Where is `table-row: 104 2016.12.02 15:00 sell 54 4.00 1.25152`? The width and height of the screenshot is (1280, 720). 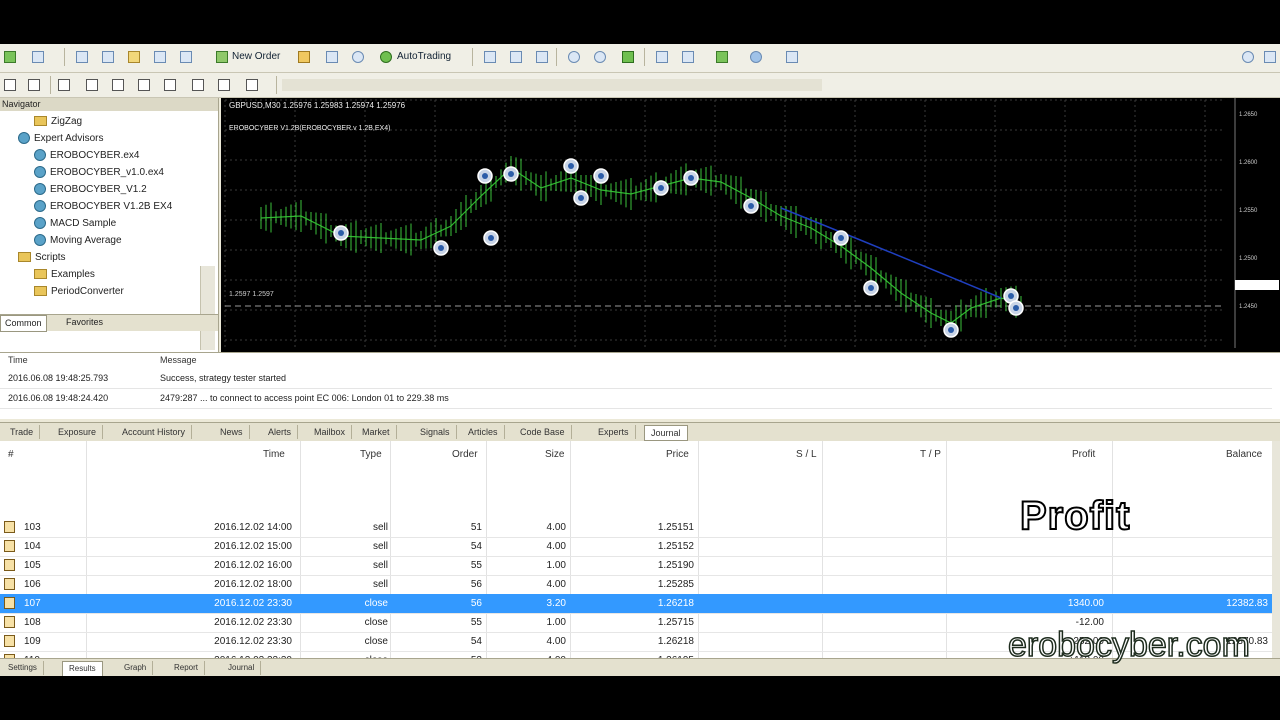
table-row: 104 2016.12.02 15:00 sell 54 4.00 1.25152 is located at coordinates (636, 547).